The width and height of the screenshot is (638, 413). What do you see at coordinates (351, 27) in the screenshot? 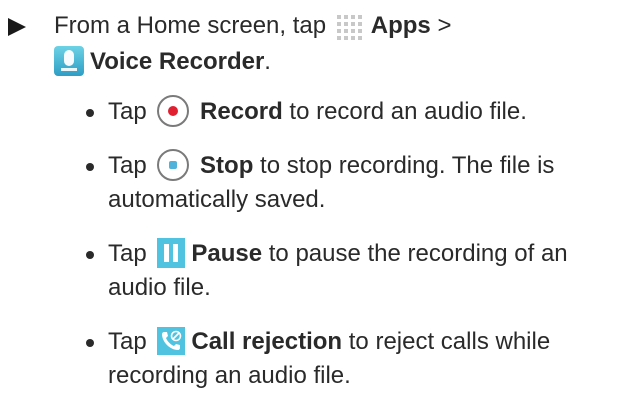
I see `apps-grid-icon` at bounding box center [351, 27].